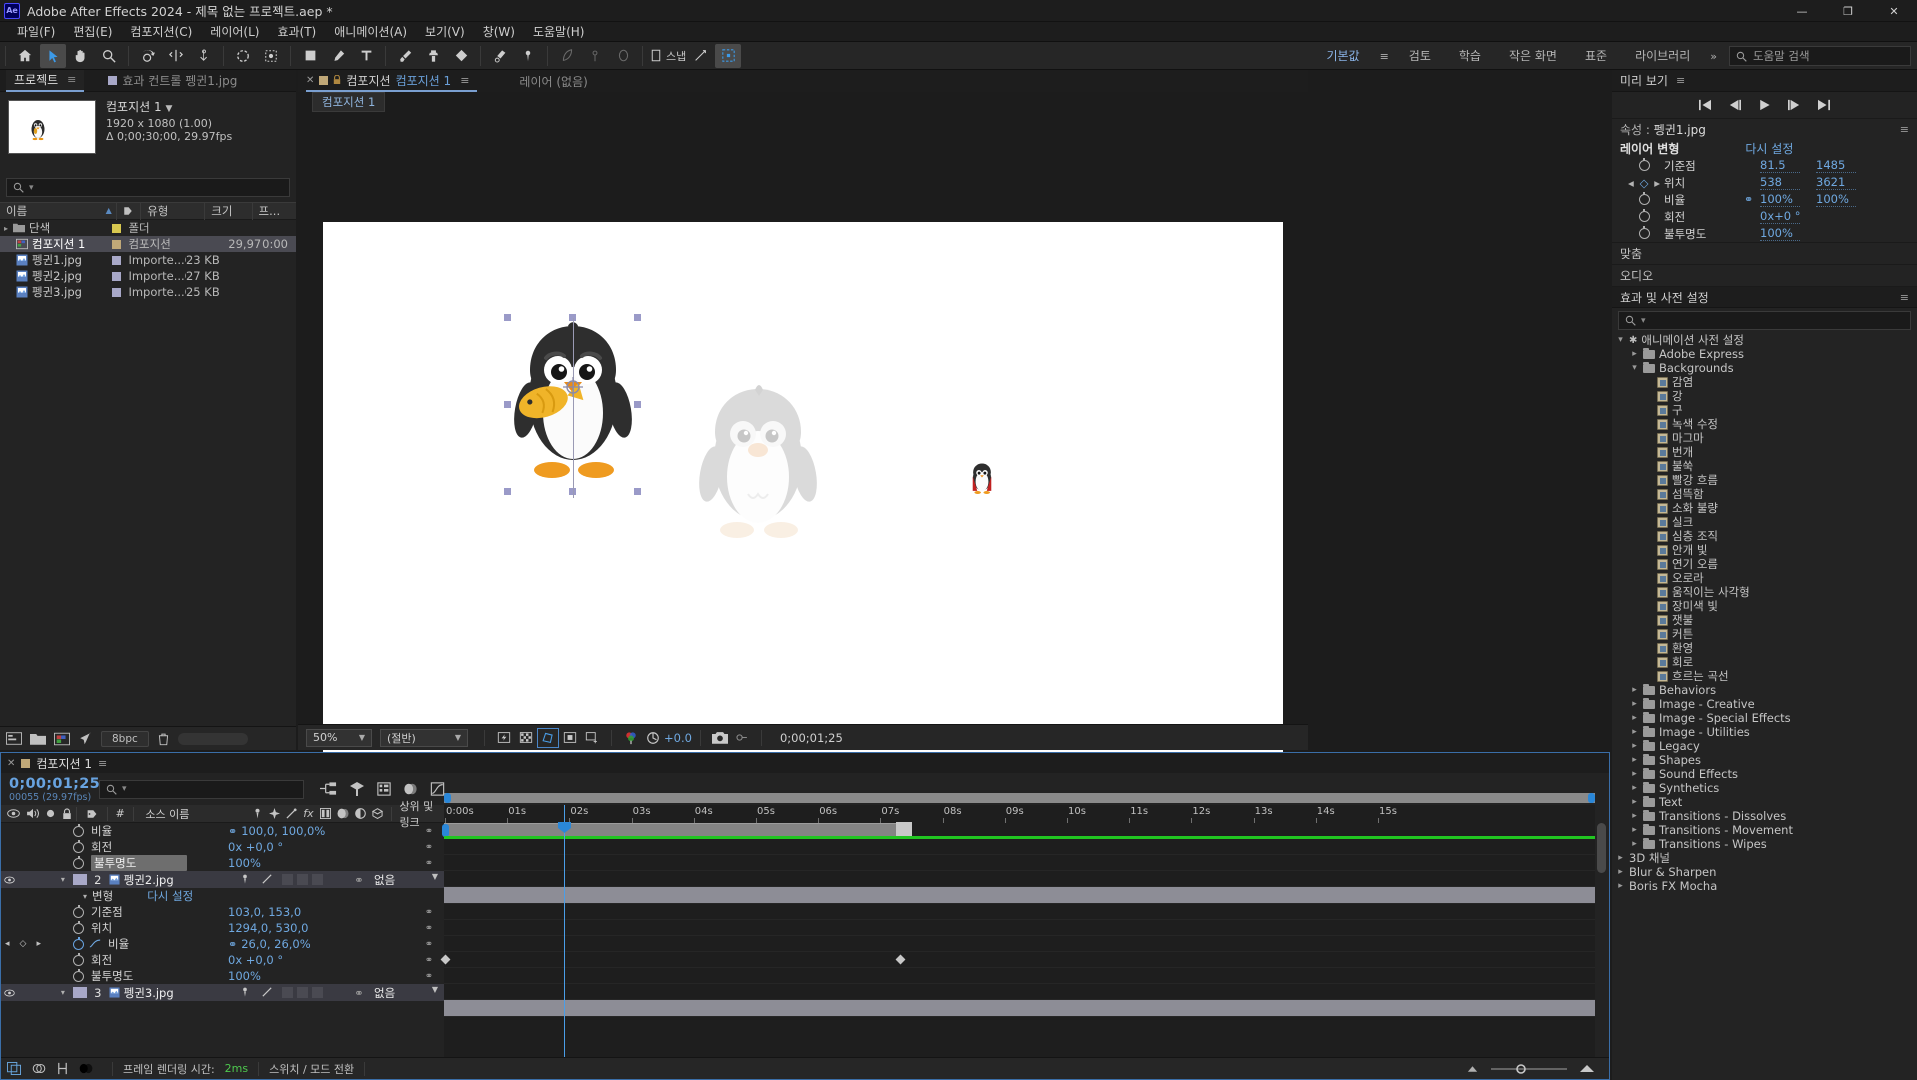 The width and height of the screenshot is (1917, 1080). What do you see at coordinates (1824, 105) in the screenshot?
I see `last-frame-icon` at bounding box center [1824, 105].